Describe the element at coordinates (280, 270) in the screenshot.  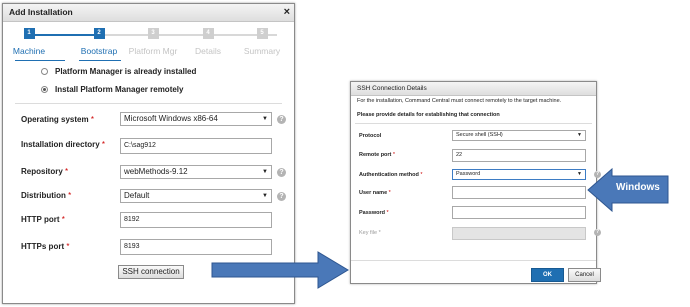
I see `arrow-right-annotation` at that location.